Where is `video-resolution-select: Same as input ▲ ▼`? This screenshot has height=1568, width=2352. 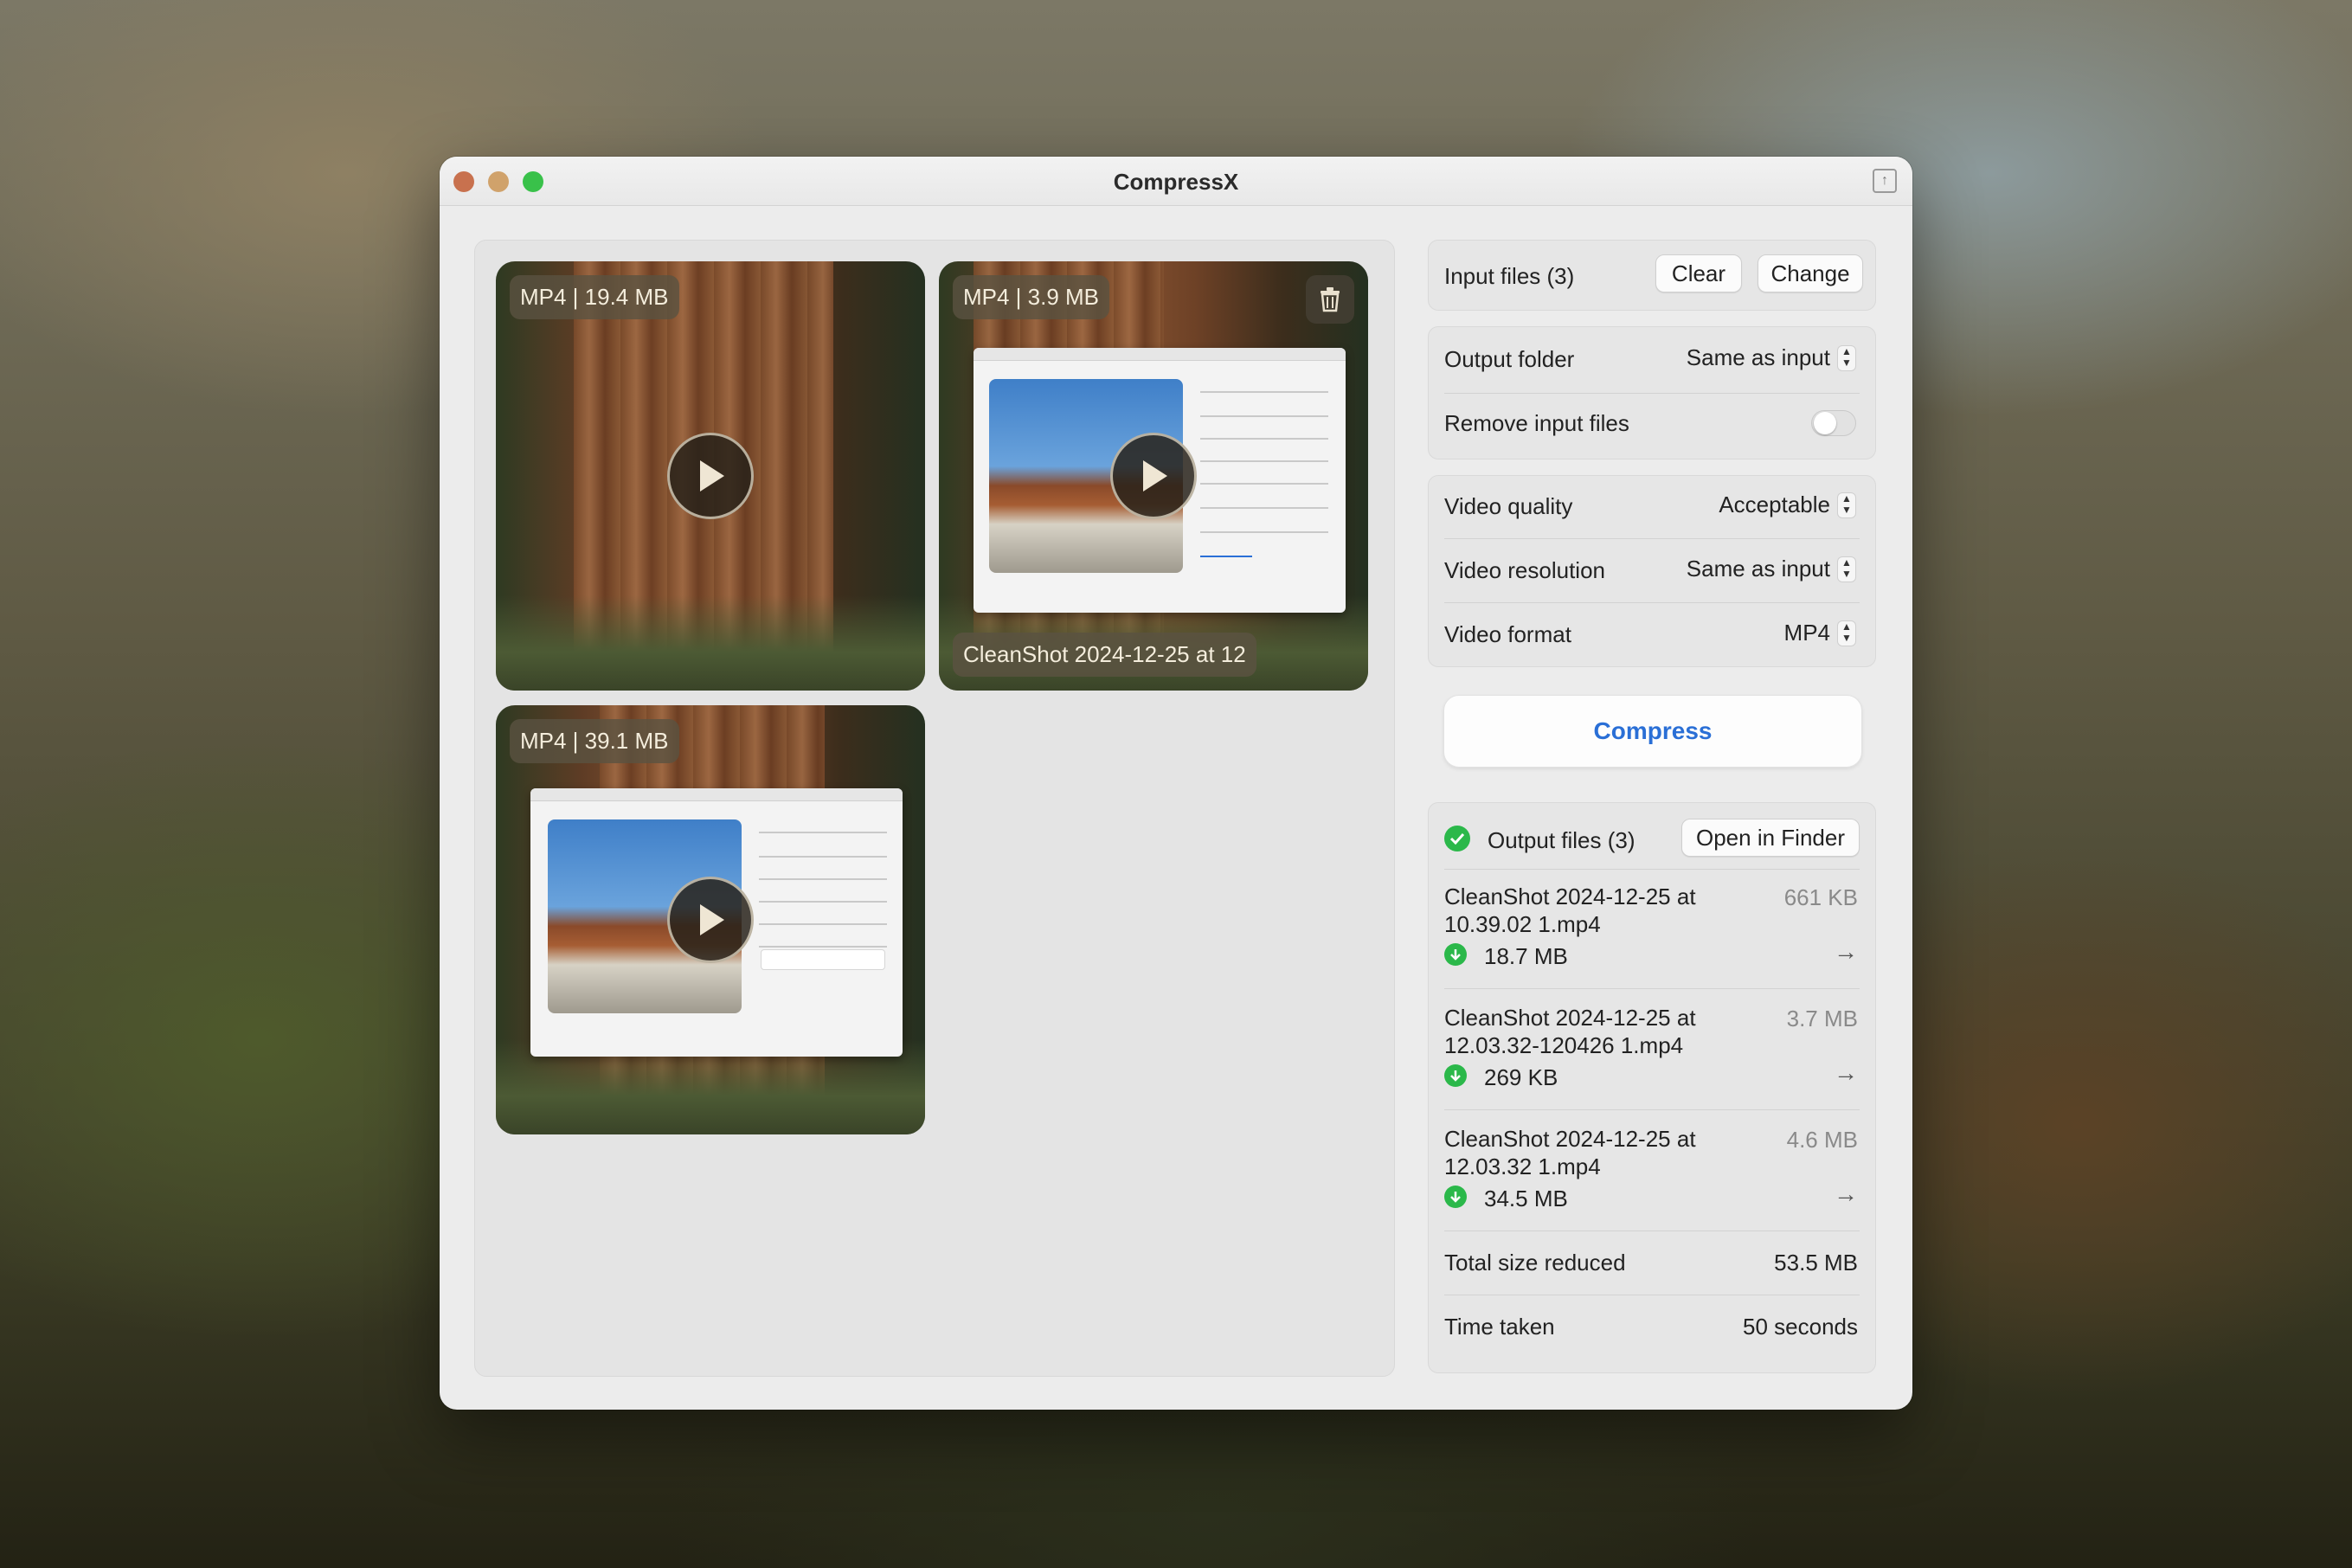
video-resolution-select: Same as input ▲ ▼ is located at coordinates (1771, 569).